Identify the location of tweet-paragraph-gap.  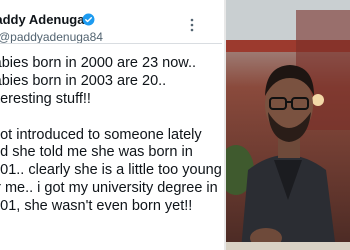
(111, 118).